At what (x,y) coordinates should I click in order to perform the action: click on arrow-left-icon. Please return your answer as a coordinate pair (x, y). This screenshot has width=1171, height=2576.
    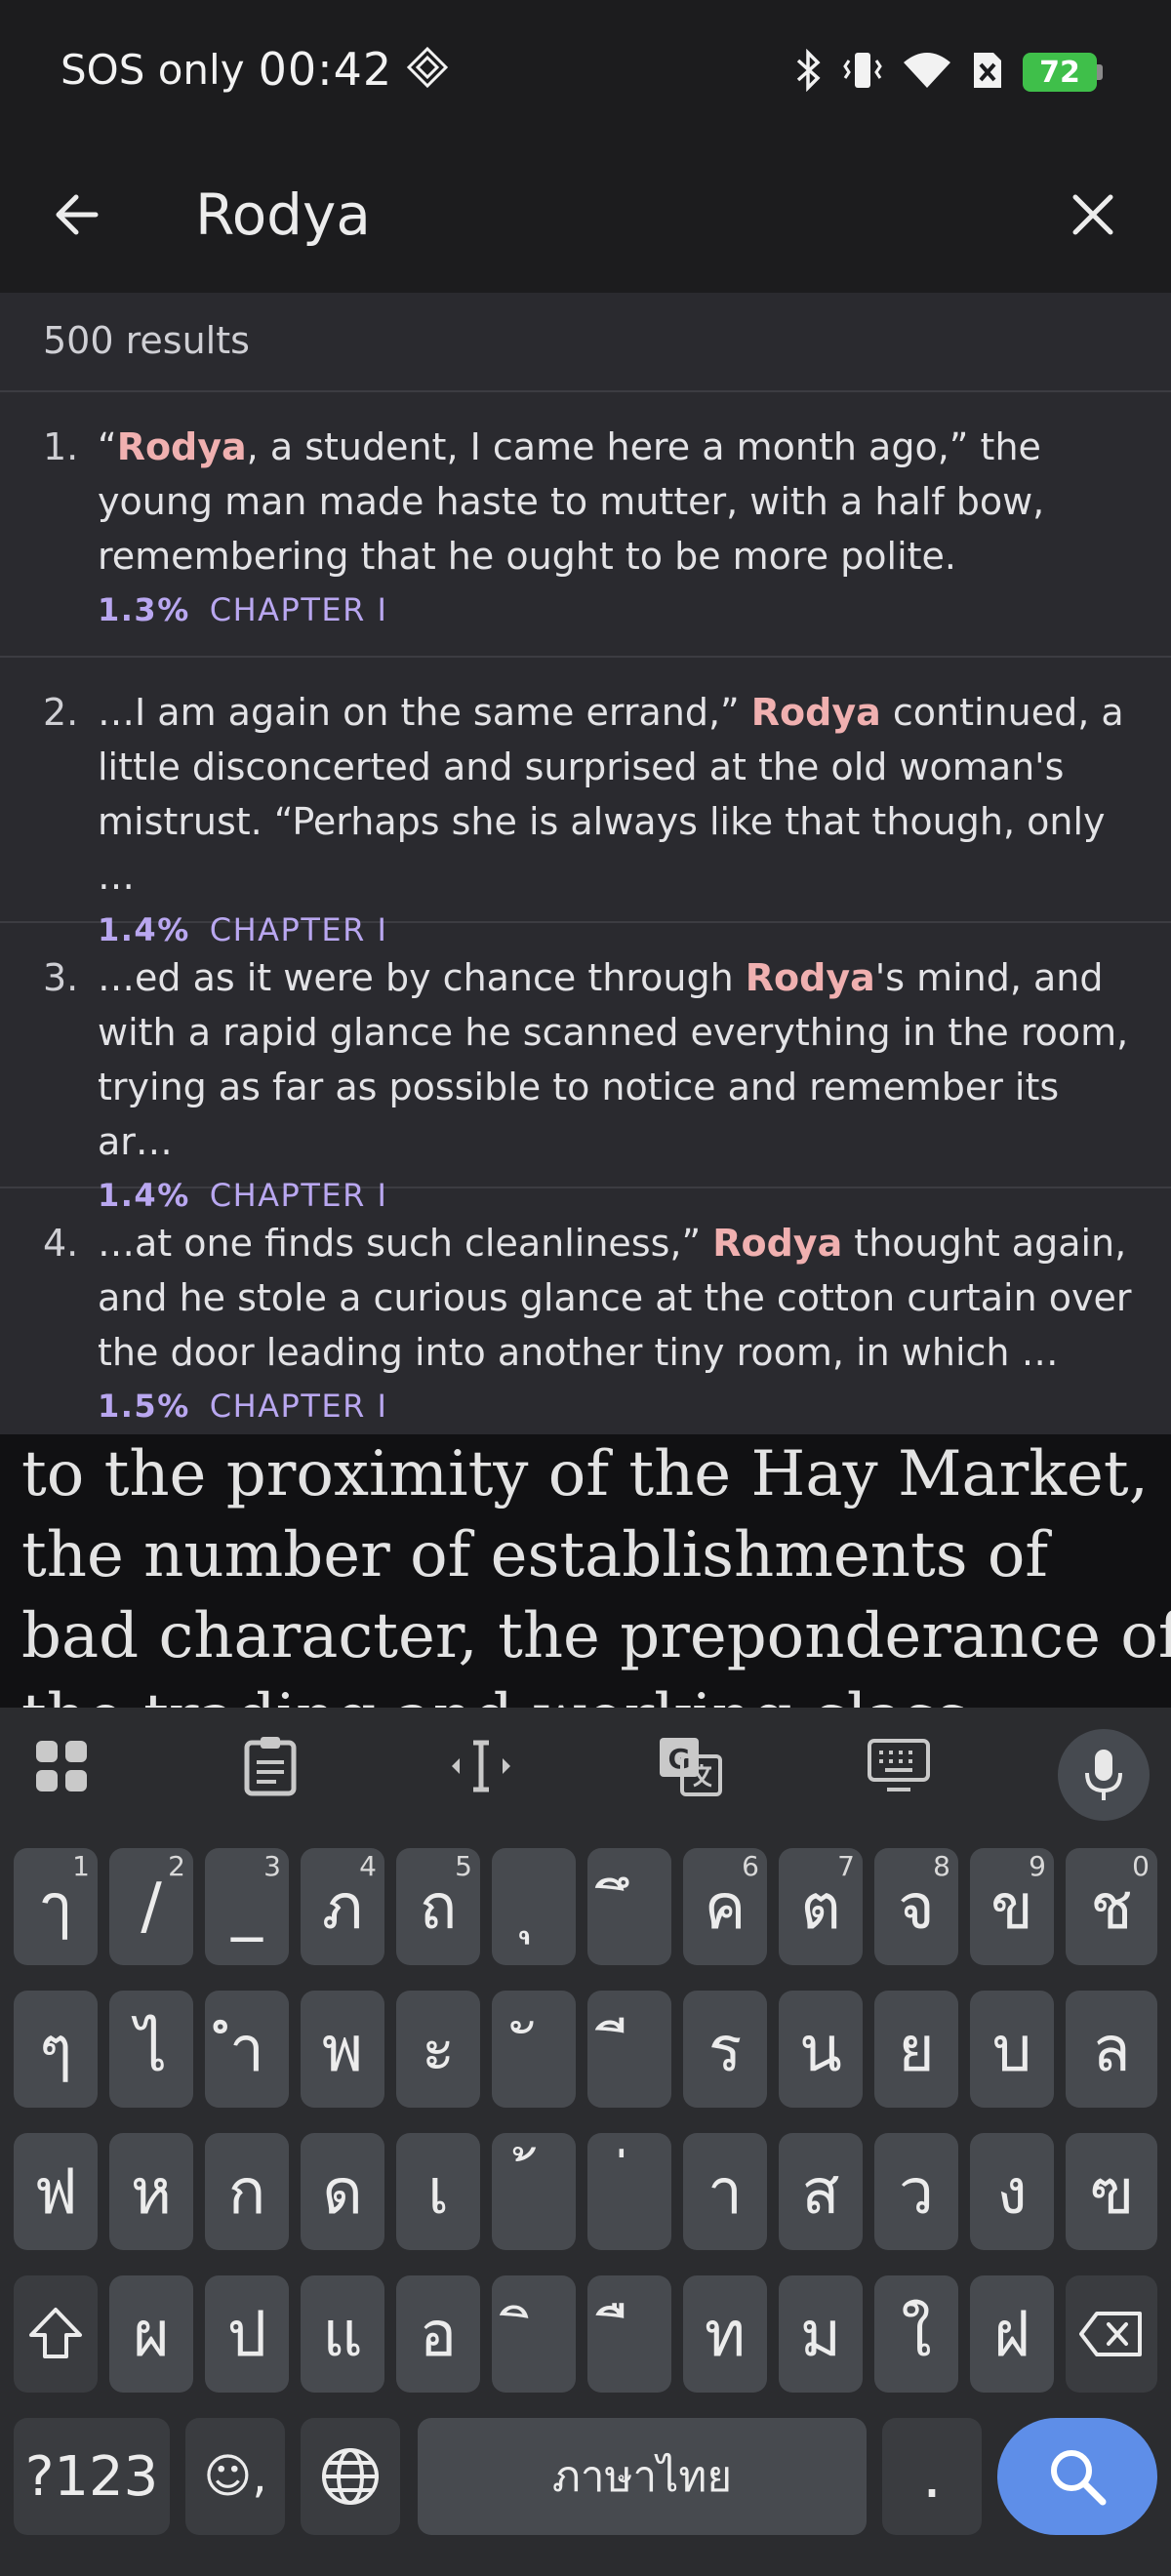
    Looking at the image, I should click on (77, 214).